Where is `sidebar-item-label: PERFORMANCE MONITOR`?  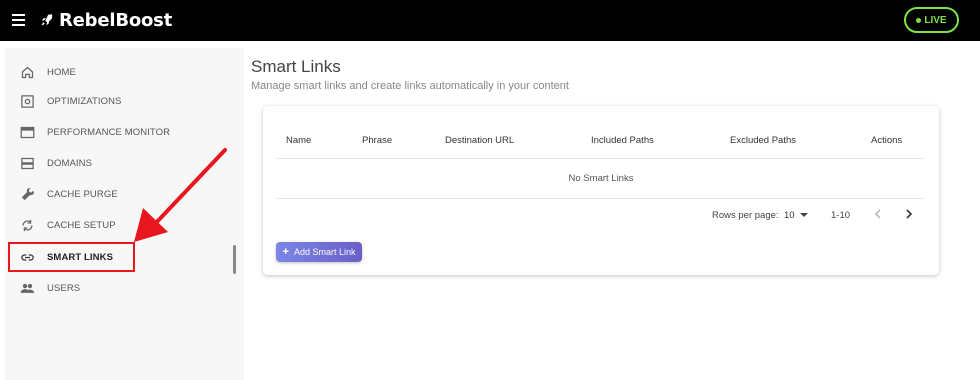
sidebar-item-label: PERFORMANCE MONITOR is located at coordinates (109, 132).